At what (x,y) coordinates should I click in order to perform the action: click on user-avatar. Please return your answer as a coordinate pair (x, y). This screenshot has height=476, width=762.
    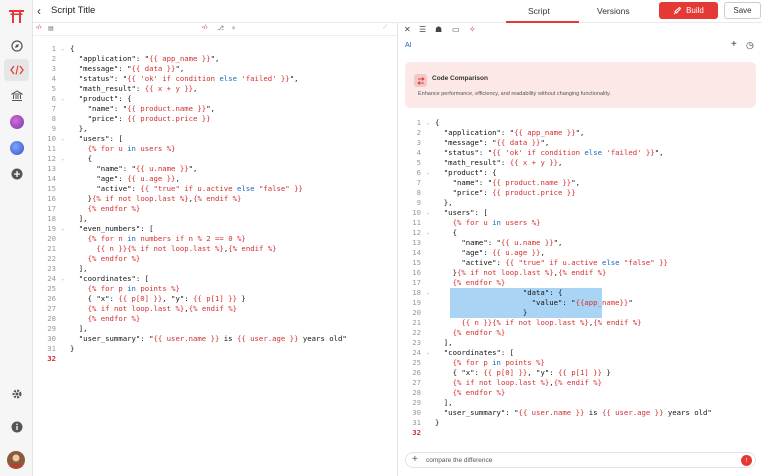
    Looking at the image, I should click on (16, 460).